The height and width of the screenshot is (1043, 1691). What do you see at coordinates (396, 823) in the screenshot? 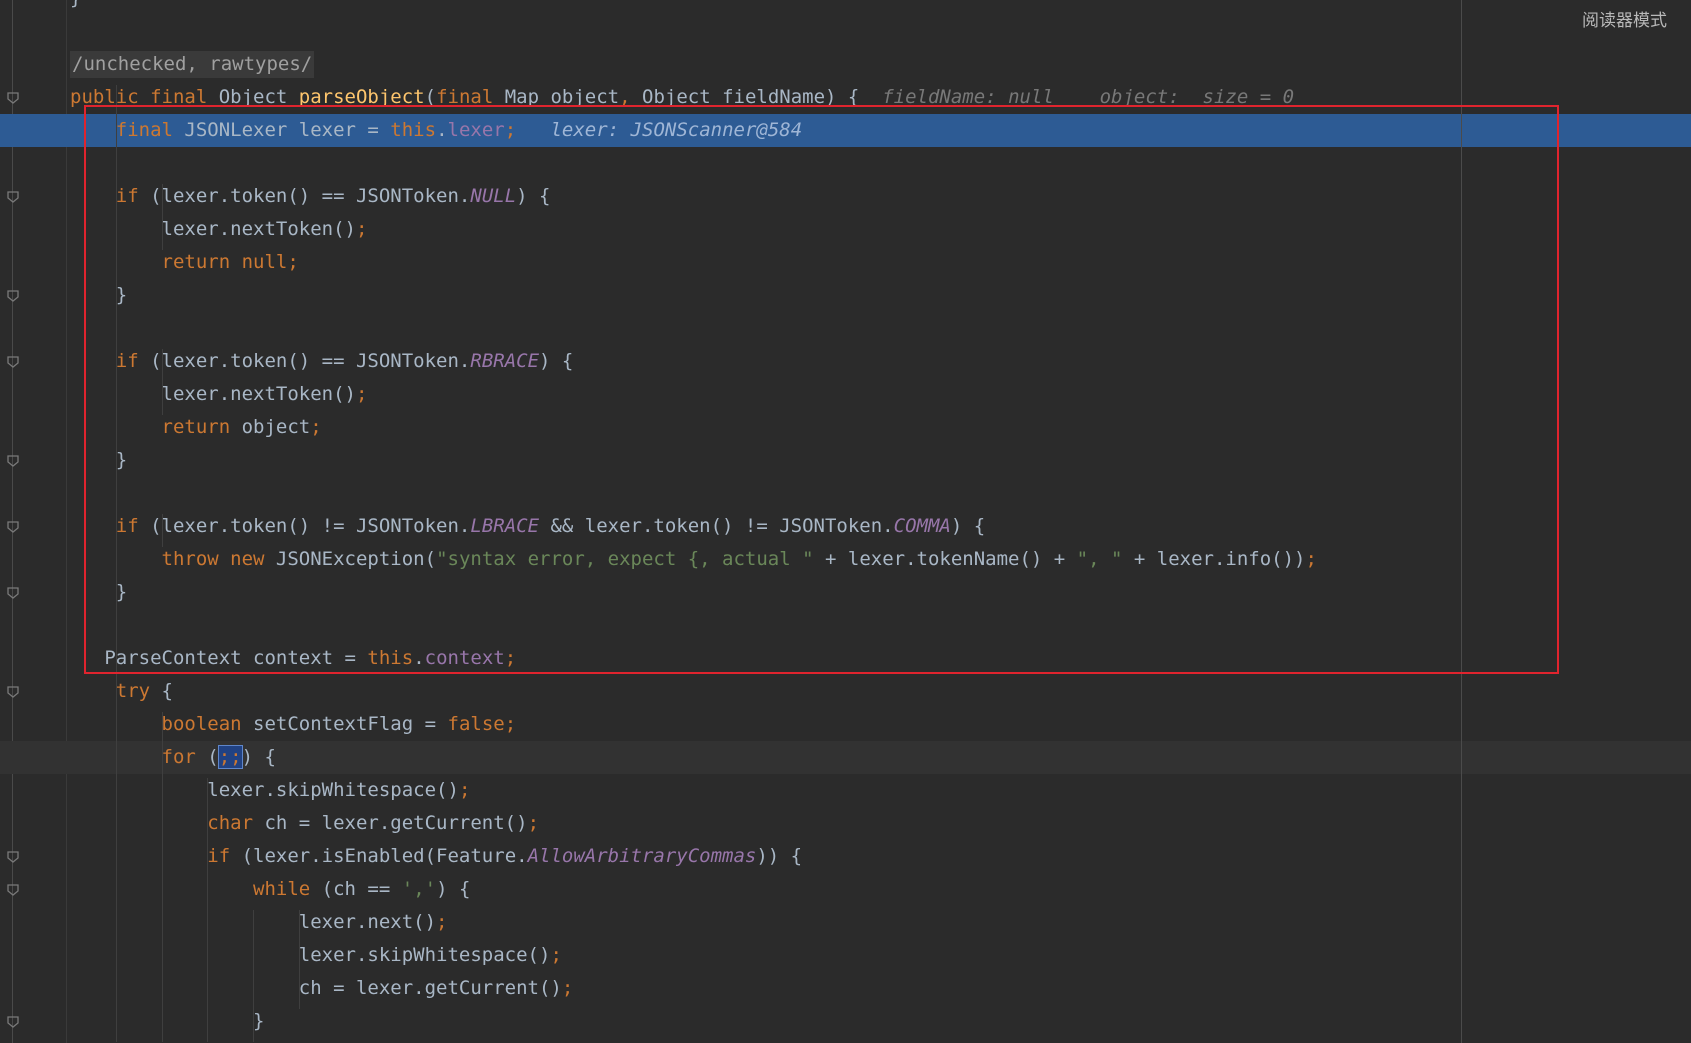
I see `code-token: ch = lexer.getCurrent()` at bounding box center [396, 823].